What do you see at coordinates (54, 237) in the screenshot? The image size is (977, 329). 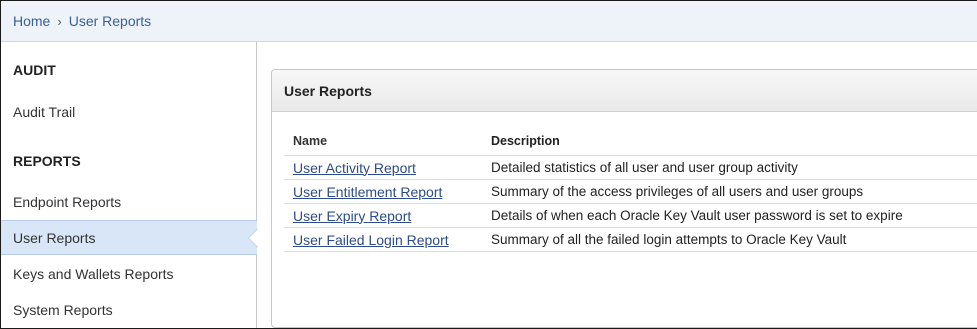 I see `sidebar-item-label: User Reports` at bounding box center [54, 237].